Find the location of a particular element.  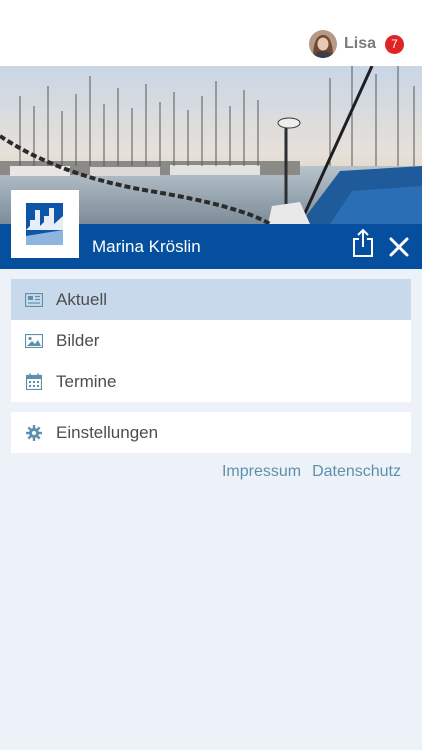

menu-item-einstellungen: Einstellungen is located at coordinates (211, 432).